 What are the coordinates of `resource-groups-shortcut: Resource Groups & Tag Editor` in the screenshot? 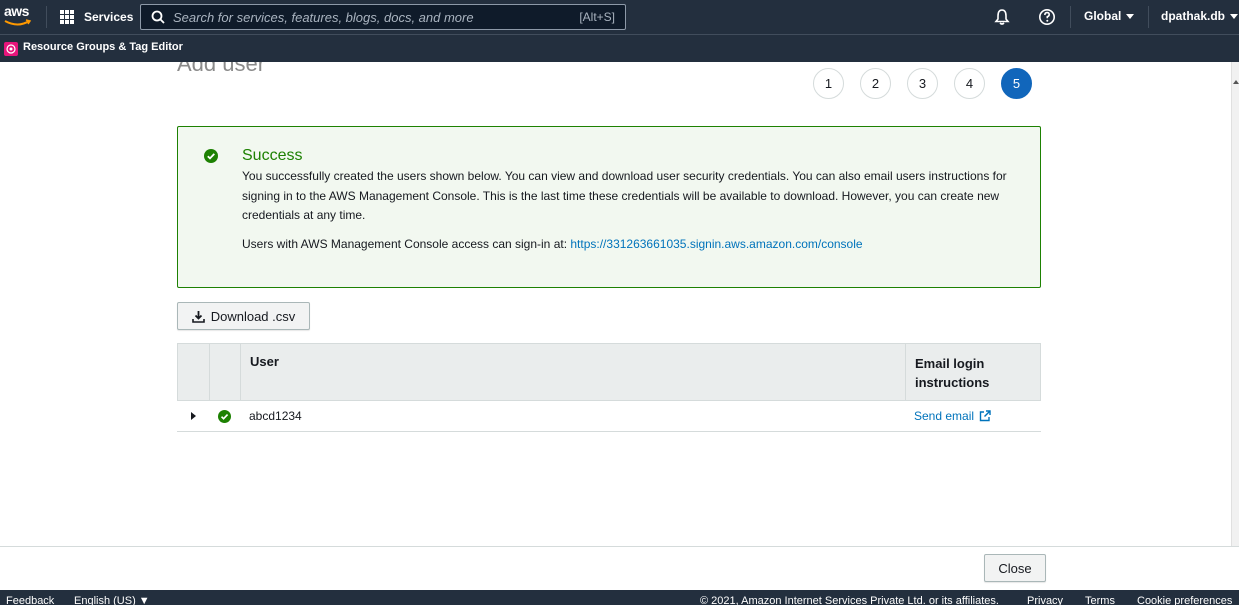 It's located at (103, 47).